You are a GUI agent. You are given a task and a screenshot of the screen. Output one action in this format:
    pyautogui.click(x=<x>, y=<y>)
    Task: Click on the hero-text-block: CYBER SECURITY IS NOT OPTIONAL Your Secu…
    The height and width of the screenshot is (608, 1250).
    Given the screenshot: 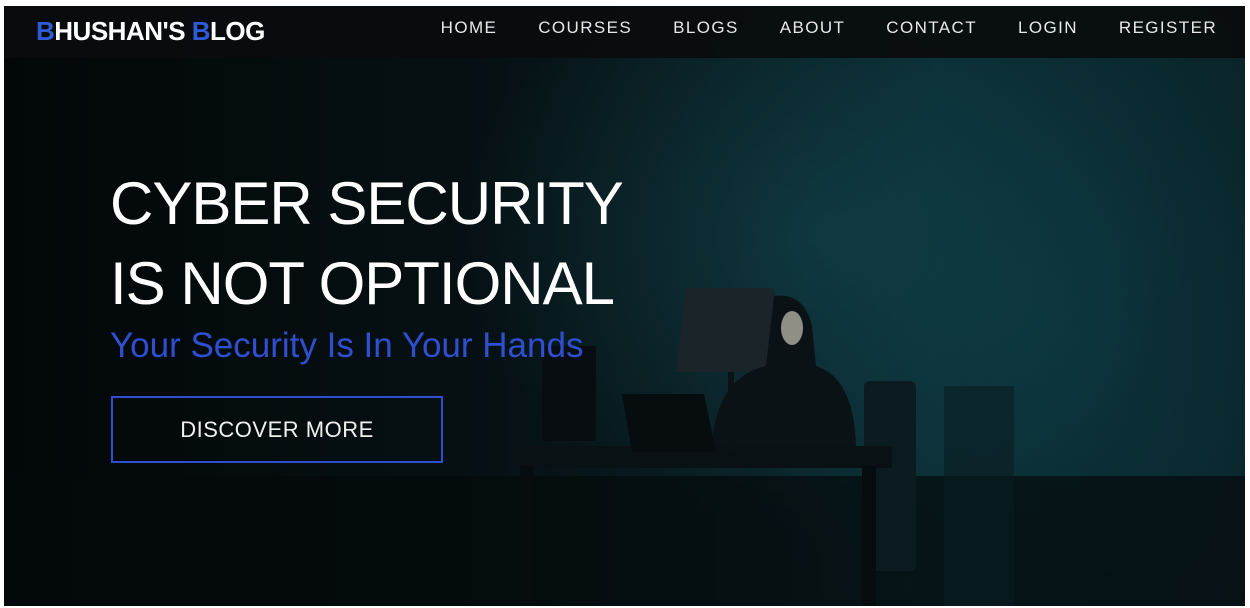 What is the action you would take?
    pyautogui.click(x=367, y=265)
    